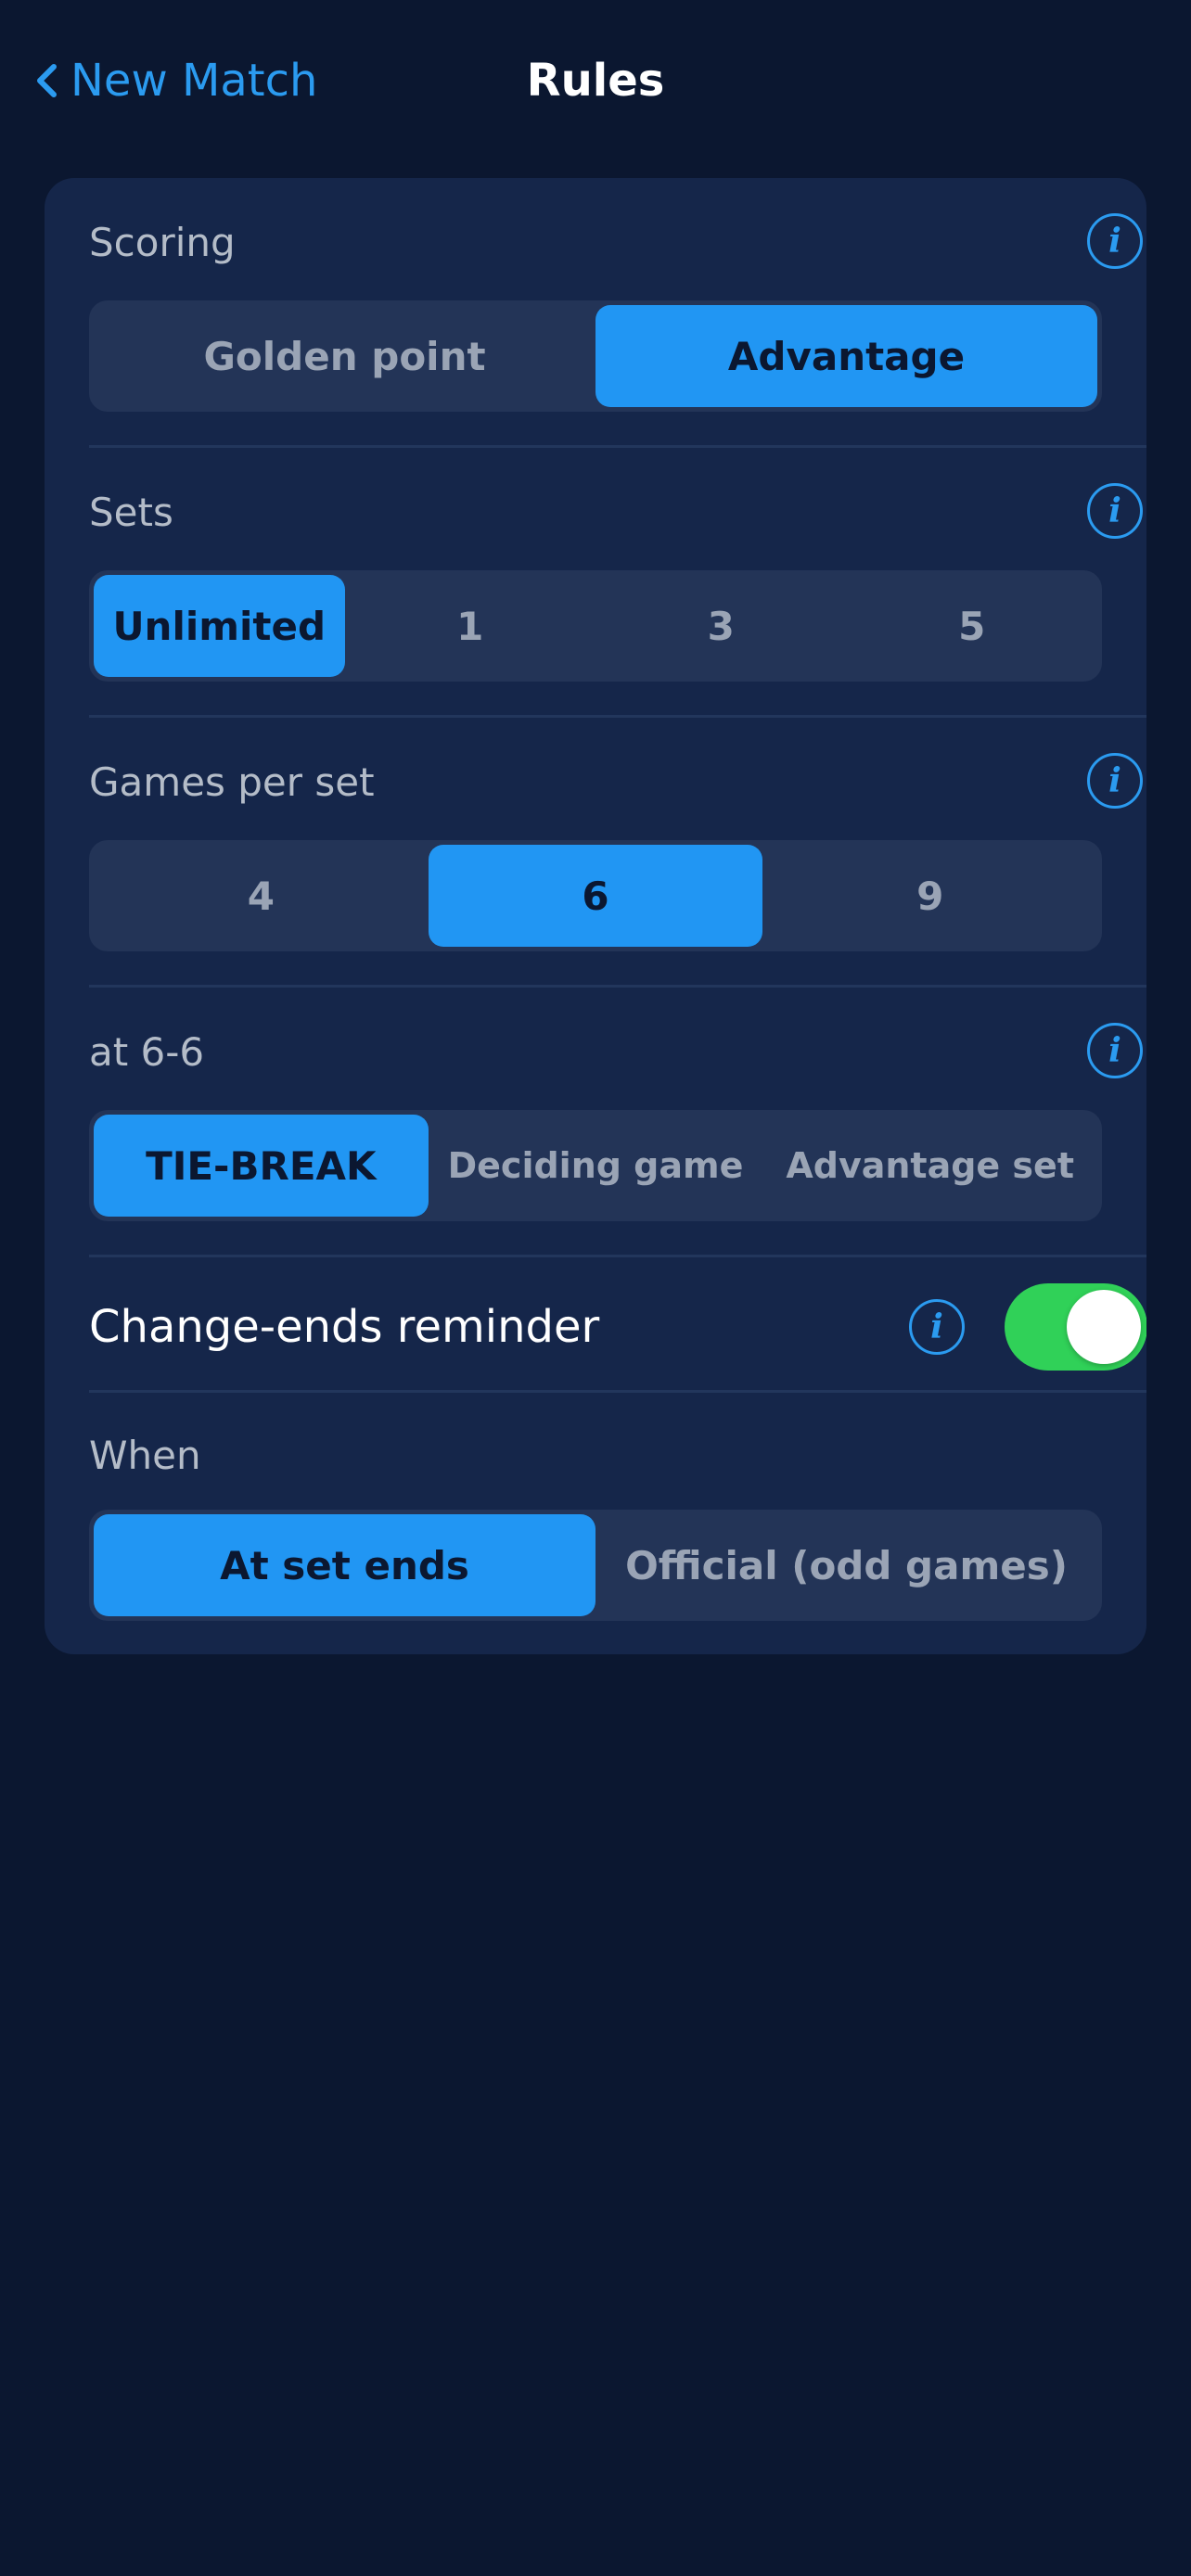 Image resolution: width=1191 pixels, height=2576 pixels. I want to click on toggle-knob, so click(1104, 1327).